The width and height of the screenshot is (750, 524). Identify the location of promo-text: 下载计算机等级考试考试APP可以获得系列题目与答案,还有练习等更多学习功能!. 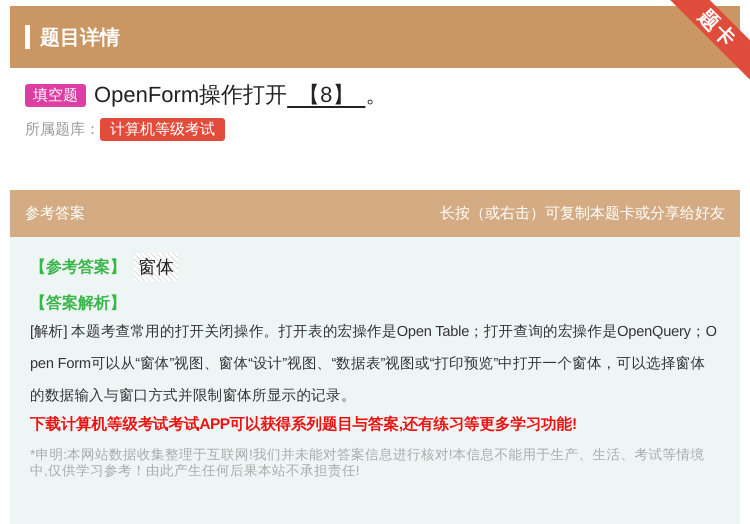
(304, 424).